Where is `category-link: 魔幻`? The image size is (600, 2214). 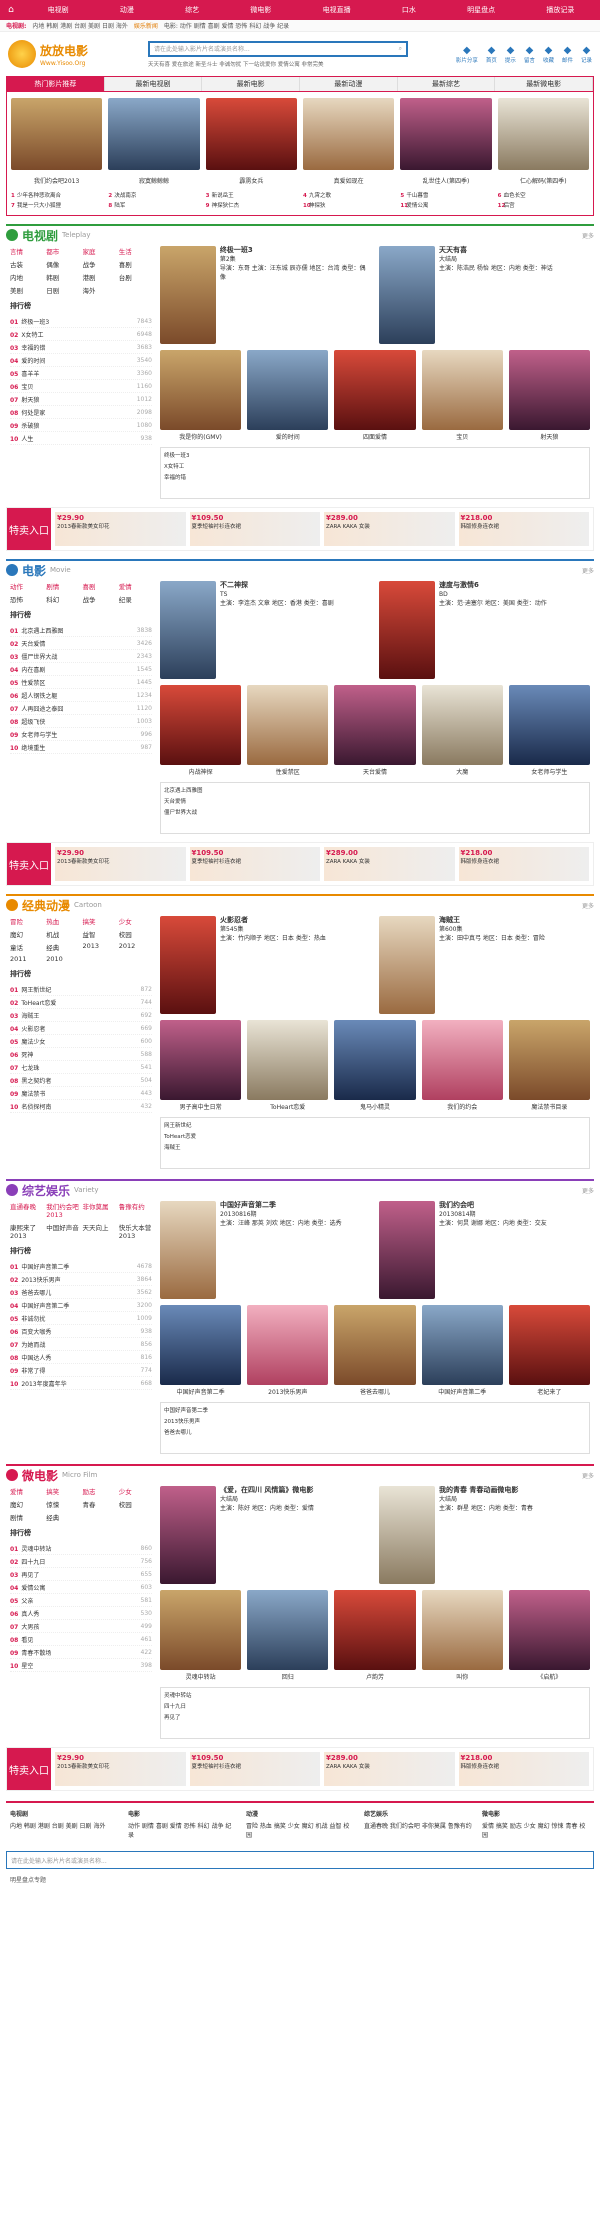
category-link: 魔幻 is located at coordinates (26, 934).